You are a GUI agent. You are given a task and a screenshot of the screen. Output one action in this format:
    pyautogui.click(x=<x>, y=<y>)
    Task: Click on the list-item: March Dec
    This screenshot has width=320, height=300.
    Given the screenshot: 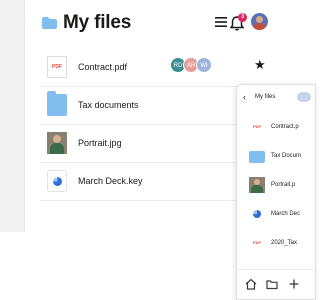 What is the action you would take?
    pyautogui.click(x=276, y=214)
    